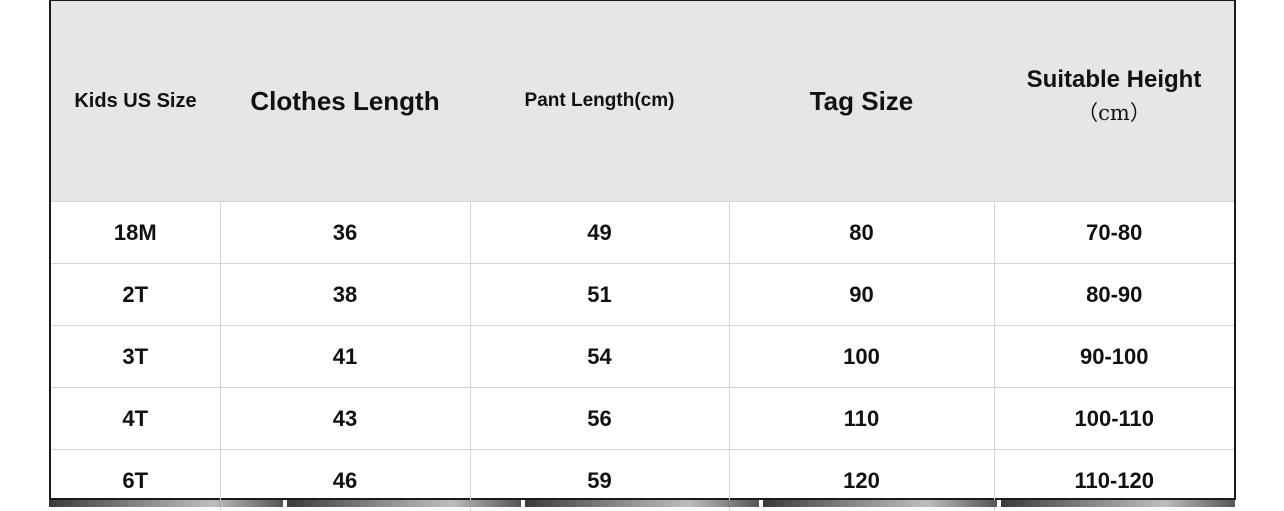 The height and width of the screenshot is (511, 1284). Describe the element at coordinates (599, 295) in the screenshot. I see `cell-pant-length: 51` at that location.